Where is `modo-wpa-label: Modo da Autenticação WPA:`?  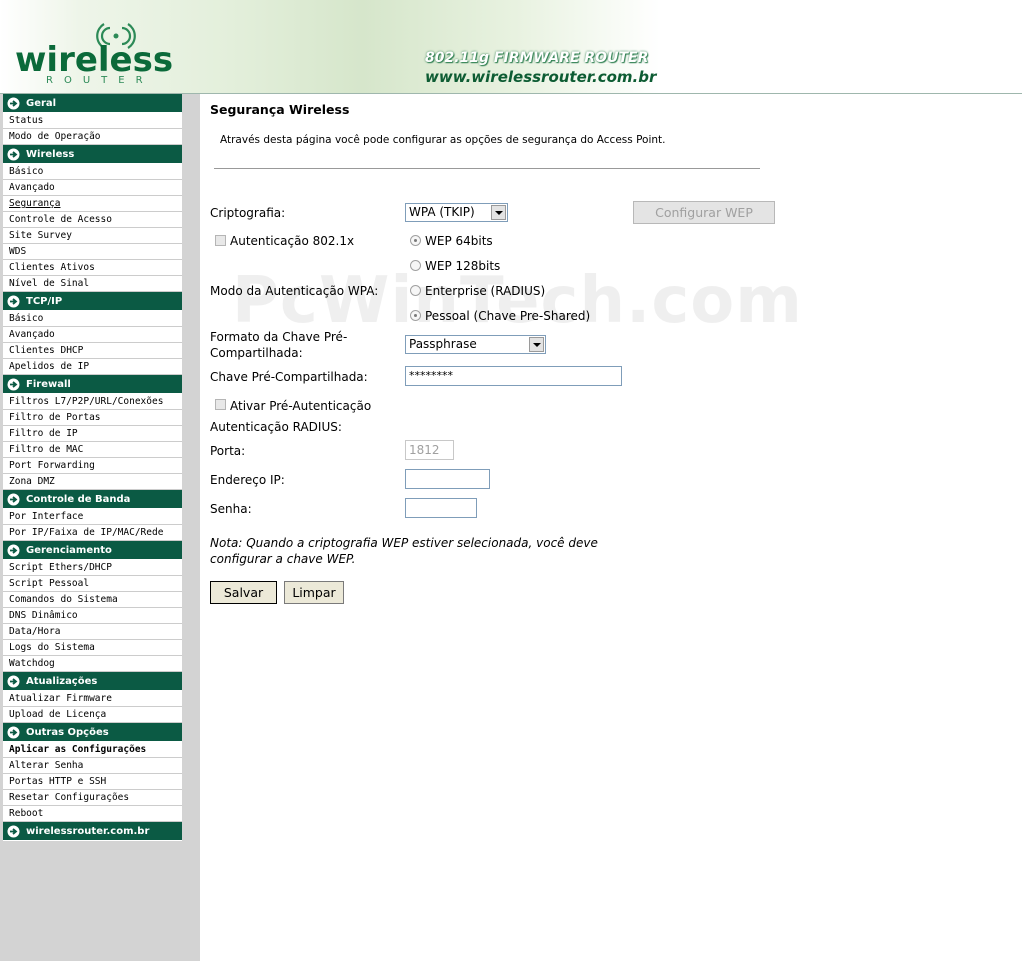 modo-wpa-label: Modo da Autenticação WPA: is located at coordinates (294, 291).